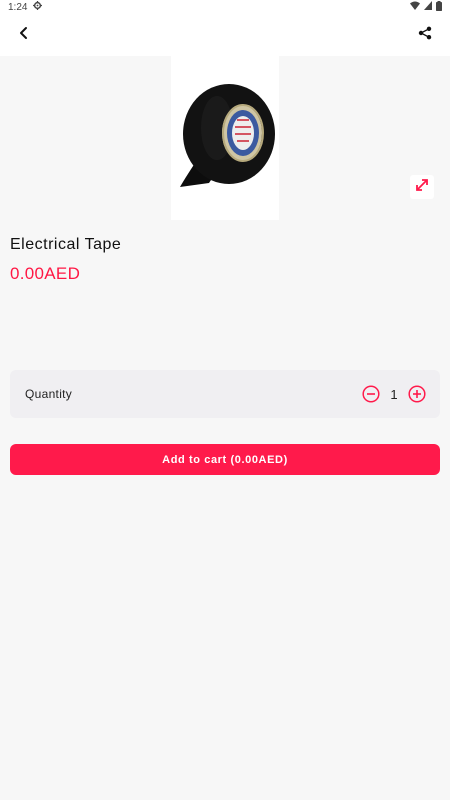  I want to click on app-bar, so click(225, 35).